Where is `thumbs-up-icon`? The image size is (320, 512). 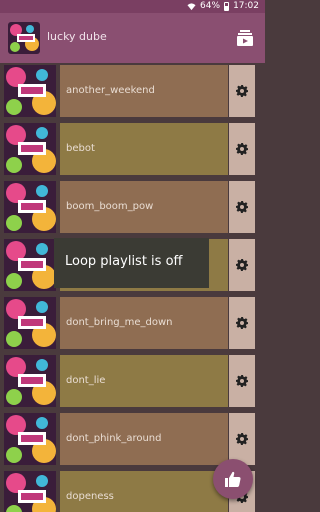
thumbs-up-icon is located at coordinates (233, 479).